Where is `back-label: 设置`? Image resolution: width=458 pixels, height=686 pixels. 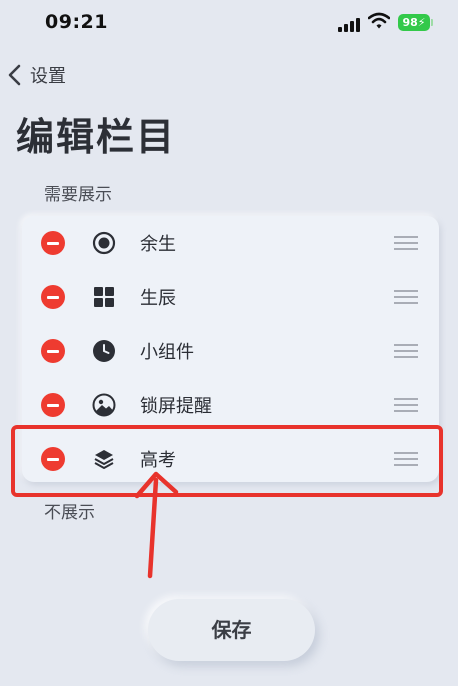
back-label: 设置 is located at coordinates (48, 76).